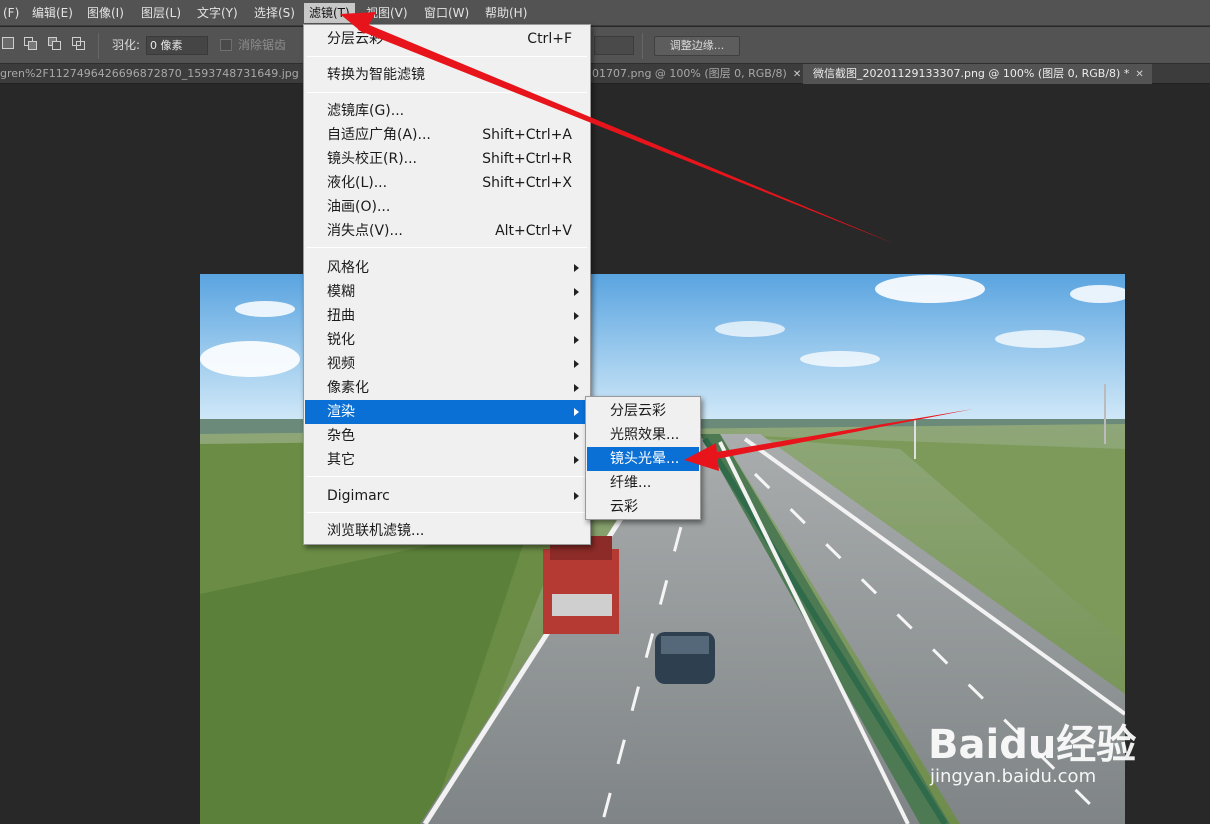 The width and height of the screenshot is (1210, 824). I want to click on menu-item-distort: 扭曲, so click(447, 316).